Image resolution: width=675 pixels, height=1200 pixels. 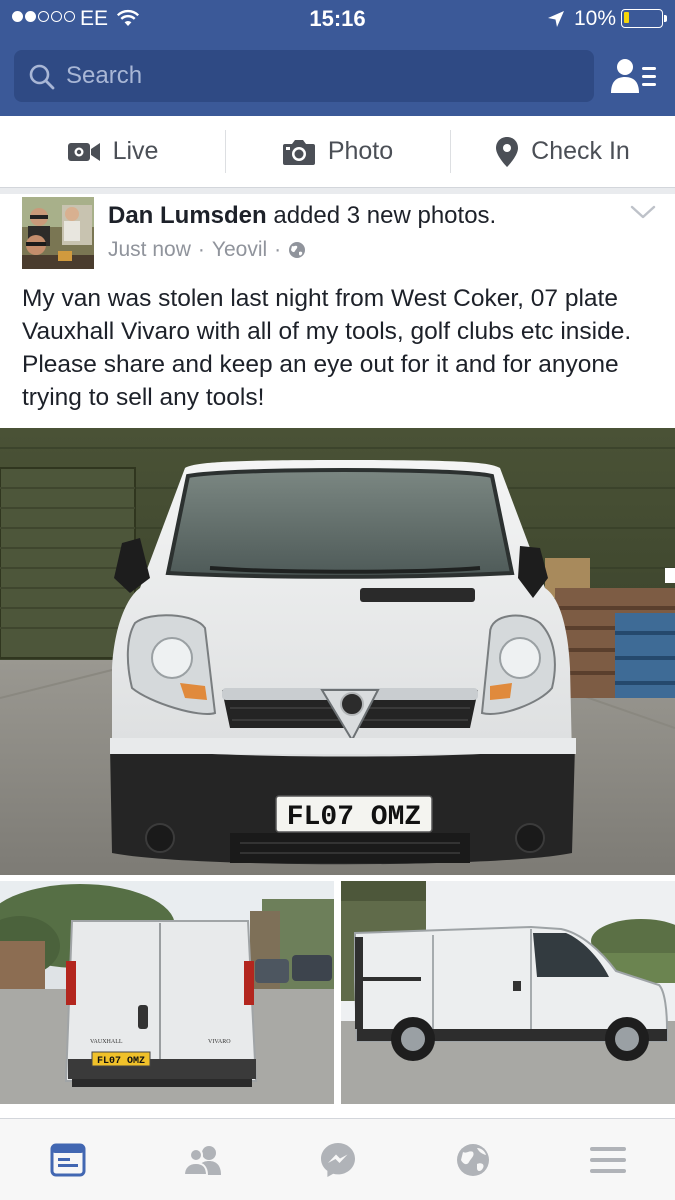 I want to click on composer-bar: Live Photo Check In, so click(x=337, y=152).